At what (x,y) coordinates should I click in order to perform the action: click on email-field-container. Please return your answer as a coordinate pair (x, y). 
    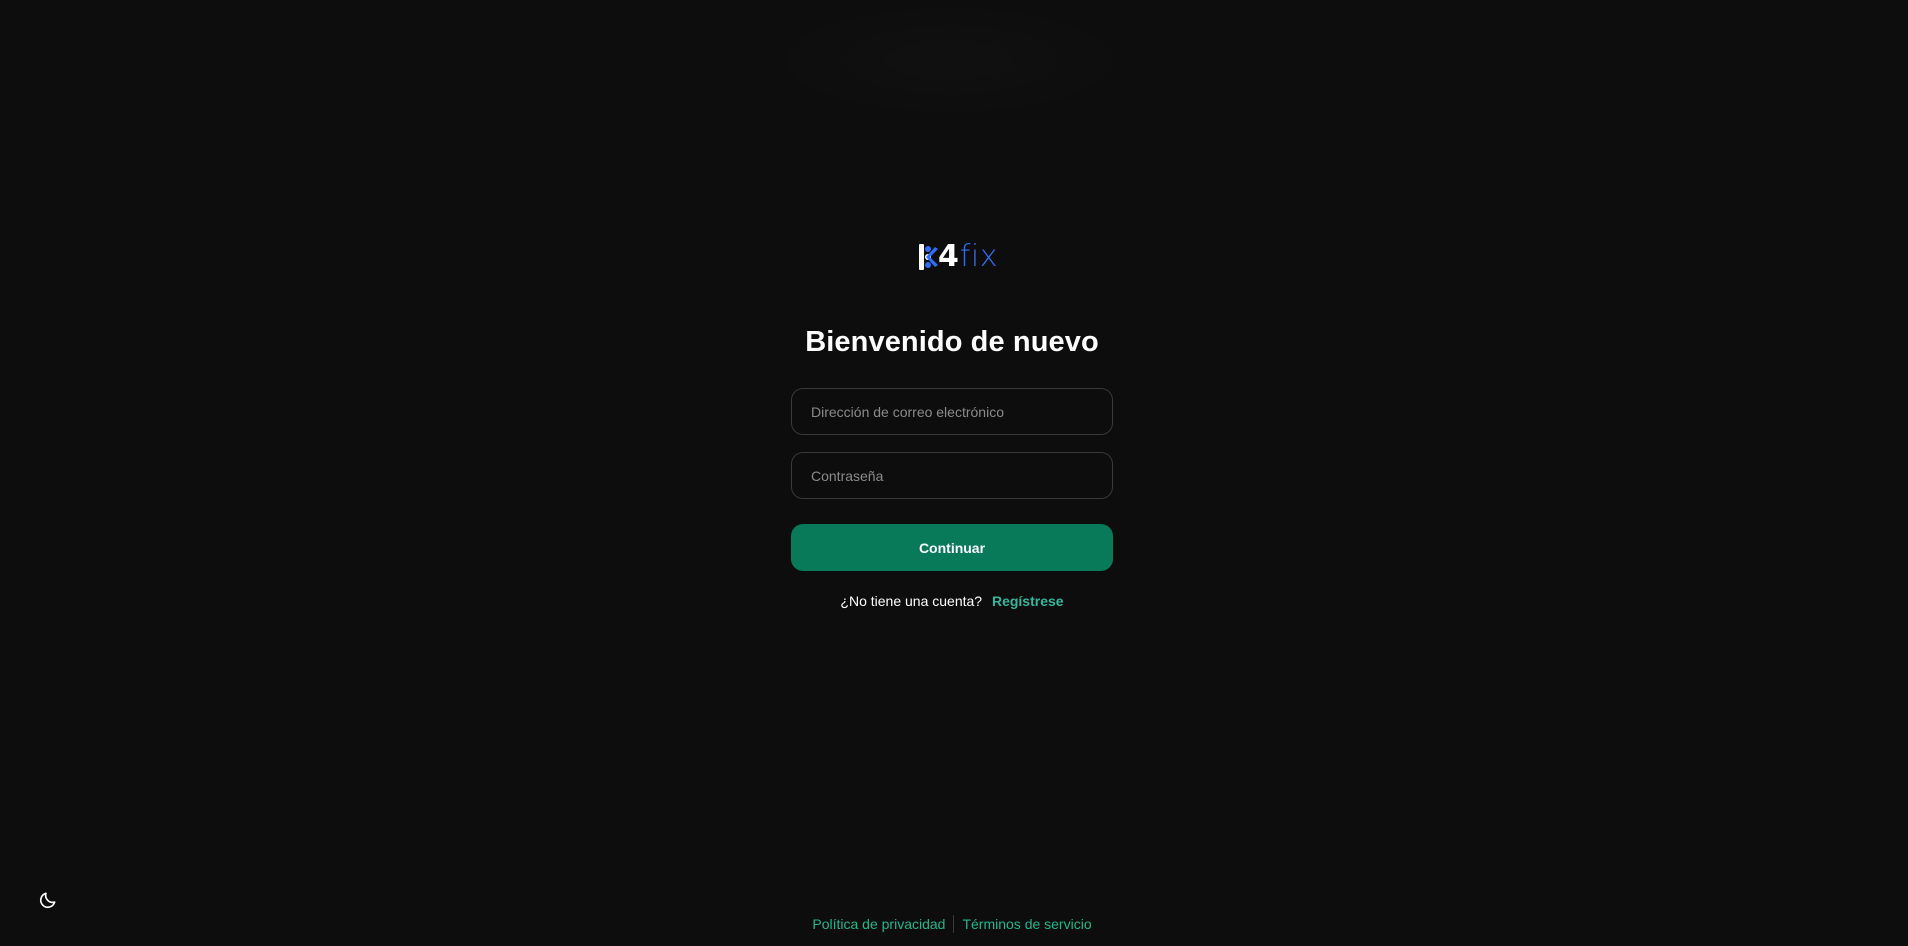
    Looking at the image, I should click on (952, 411).